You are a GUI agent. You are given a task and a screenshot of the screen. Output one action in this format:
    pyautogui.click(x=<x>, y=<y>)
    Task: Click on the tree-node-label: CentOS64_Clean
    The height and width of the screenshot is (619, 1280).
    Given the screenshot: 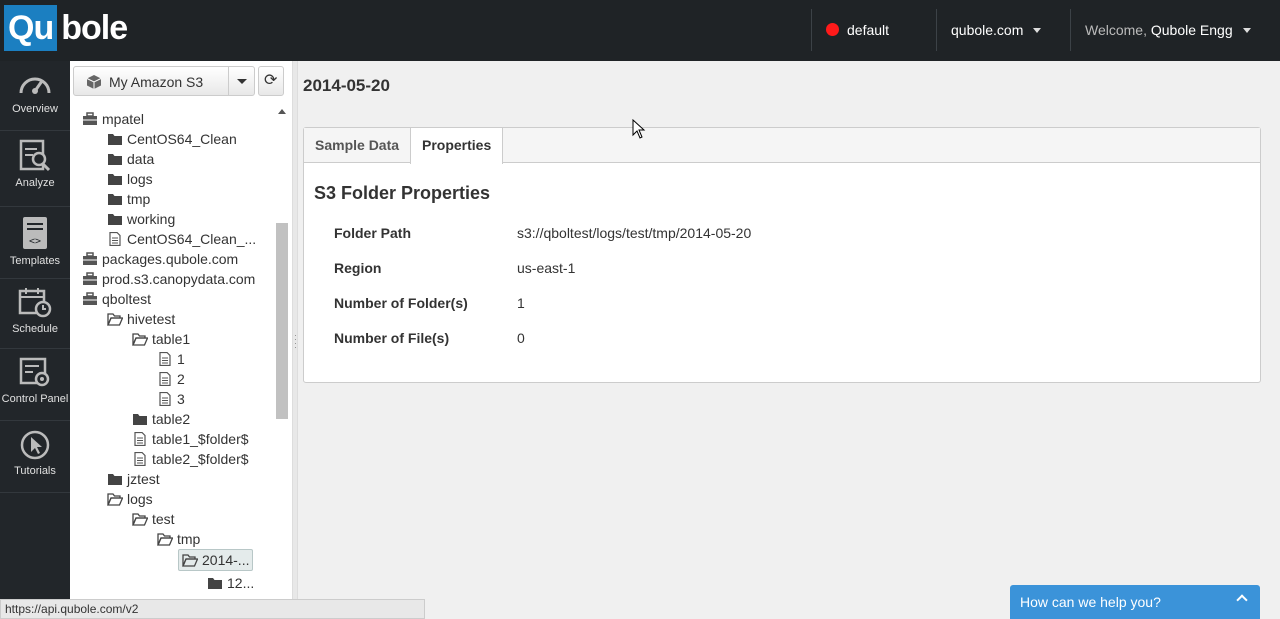 What is the action you would take?
    pyautogui.click(x=182, y=139)
    